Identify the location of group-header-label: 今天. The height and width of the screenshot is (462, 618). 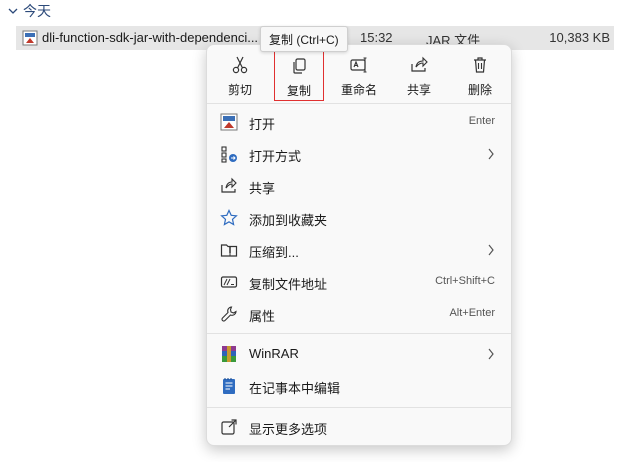
(37, 11).